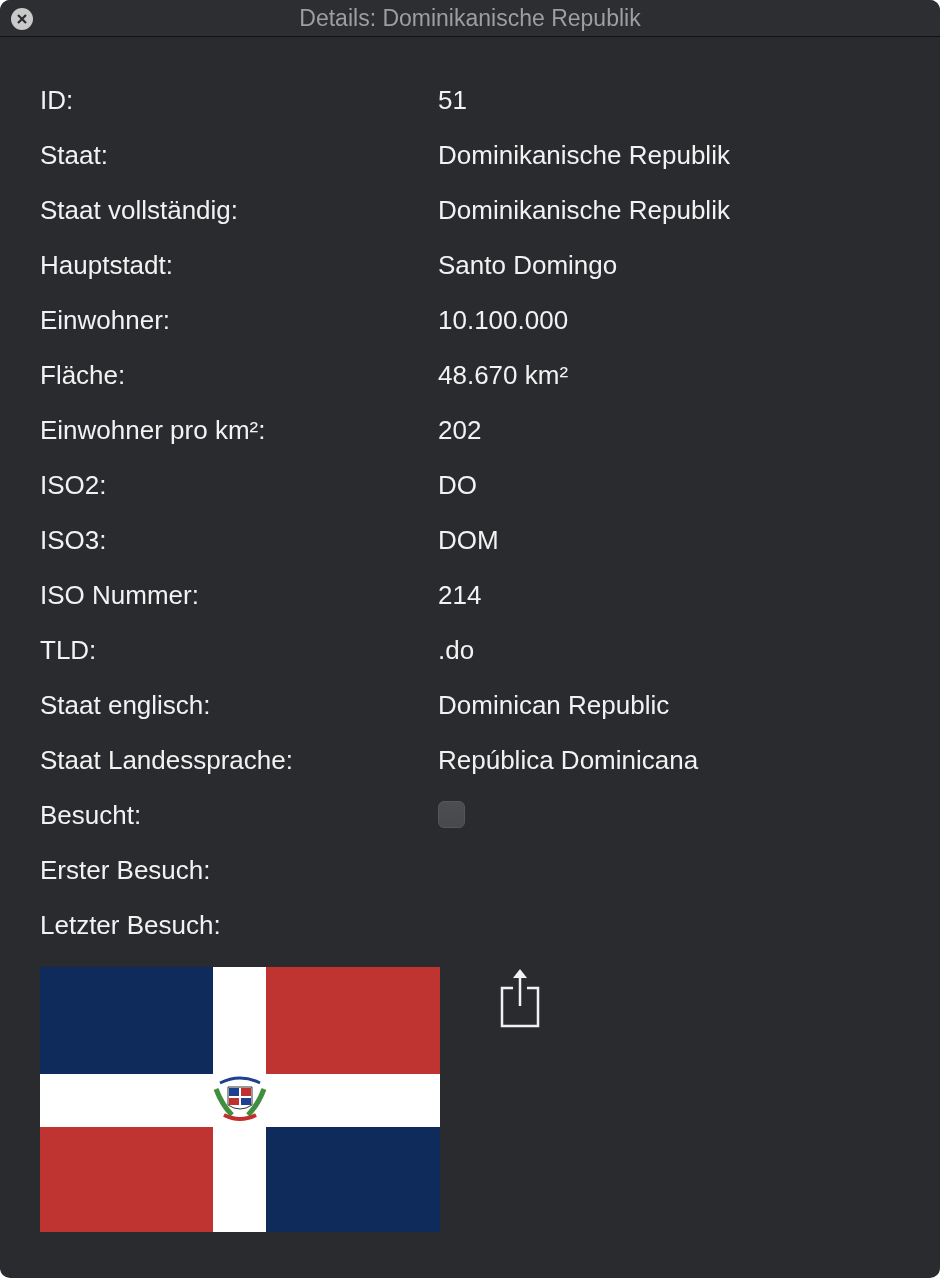 This screenshot has height=1278, width=940. Describe the element at coordinates (69, 649) in the screenshot. I see `field-label: TLD:` at that location.